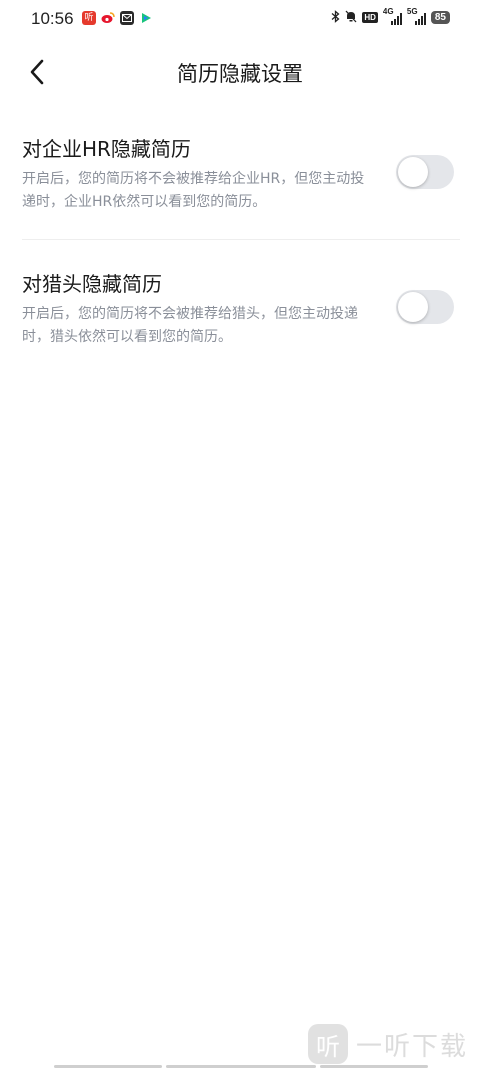 This screenshot has width=480, height=1070. I want to click on signal-5g: 5G, so click(416, 16).